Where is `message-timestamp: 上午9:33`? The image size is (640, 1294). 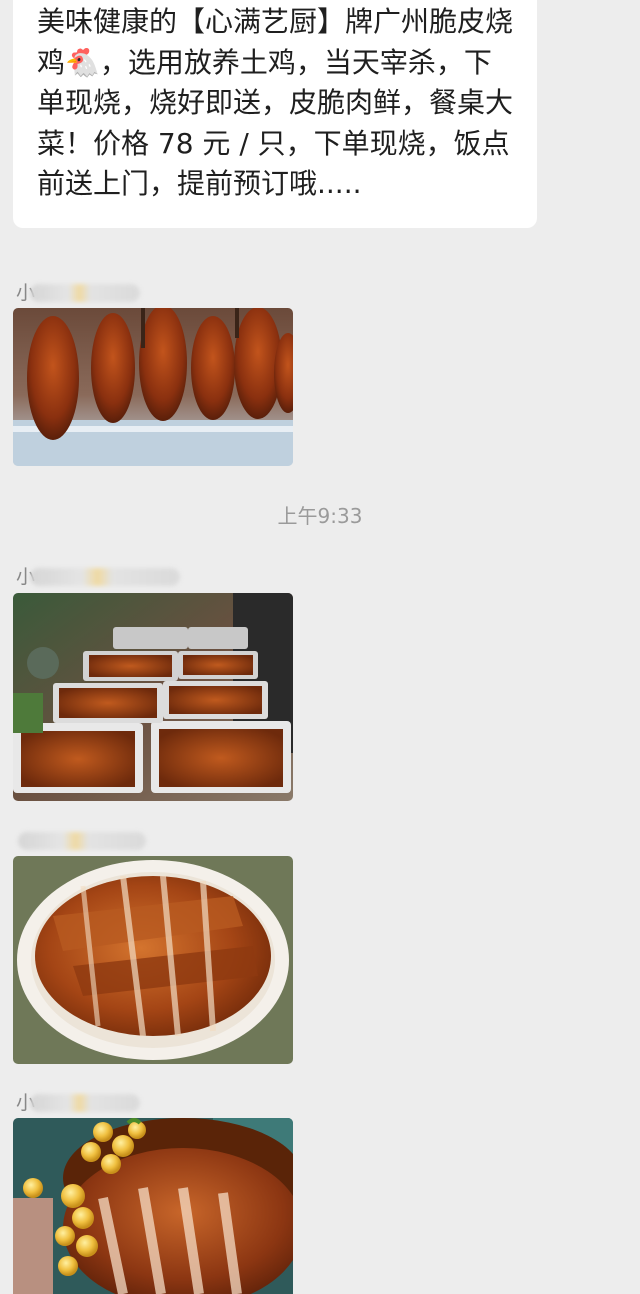 message-timestamp: 上午9:33 is located at coordinates (320, 516).